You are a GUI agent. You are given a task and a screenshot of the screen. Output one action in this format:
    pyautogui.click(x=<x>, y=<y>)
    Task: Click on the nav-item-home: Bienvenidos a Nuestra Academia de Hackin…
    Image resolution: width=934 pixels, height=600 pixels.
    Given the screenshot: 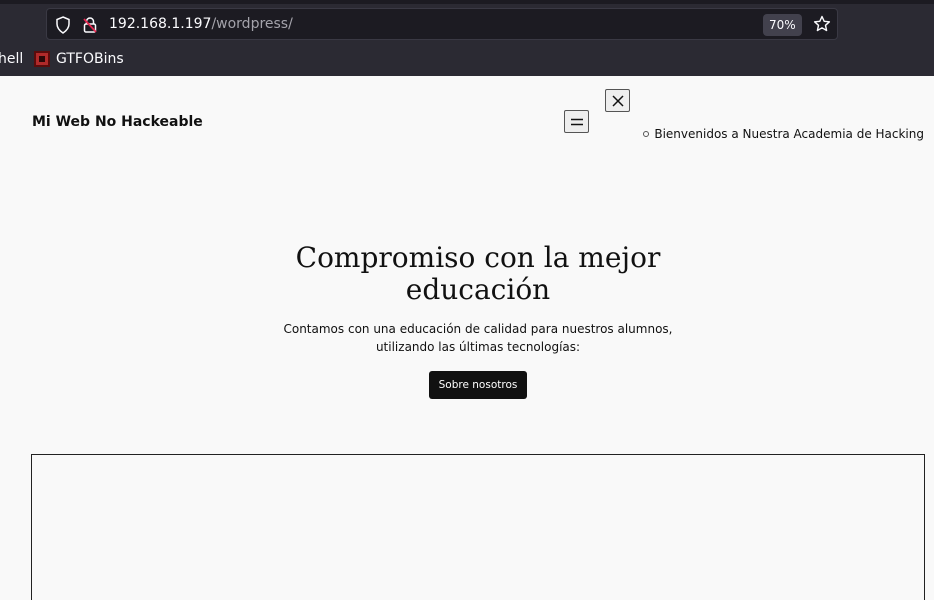 What is the action you would take?
    pyautogui.click(x=783, y=134)
    